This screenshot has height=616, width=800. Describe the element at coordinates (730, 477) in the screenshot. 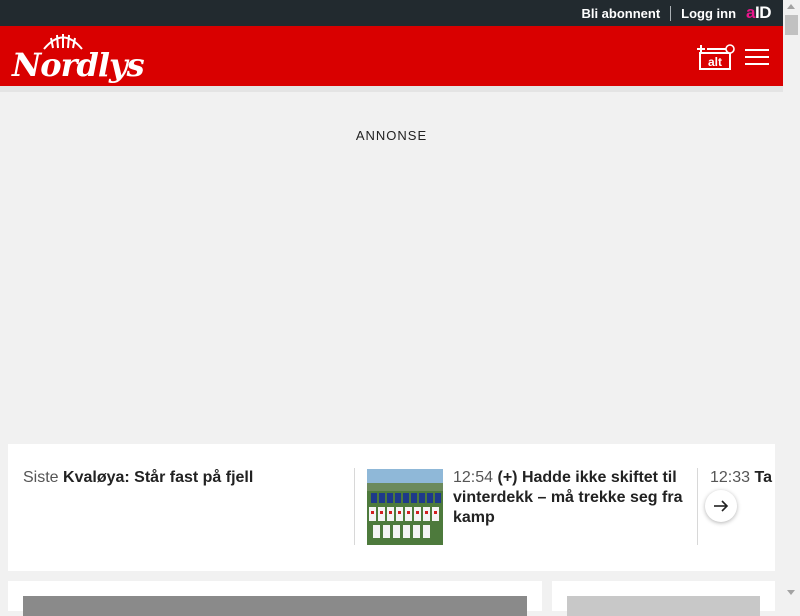

I see `news-time: 12:33` at that location.